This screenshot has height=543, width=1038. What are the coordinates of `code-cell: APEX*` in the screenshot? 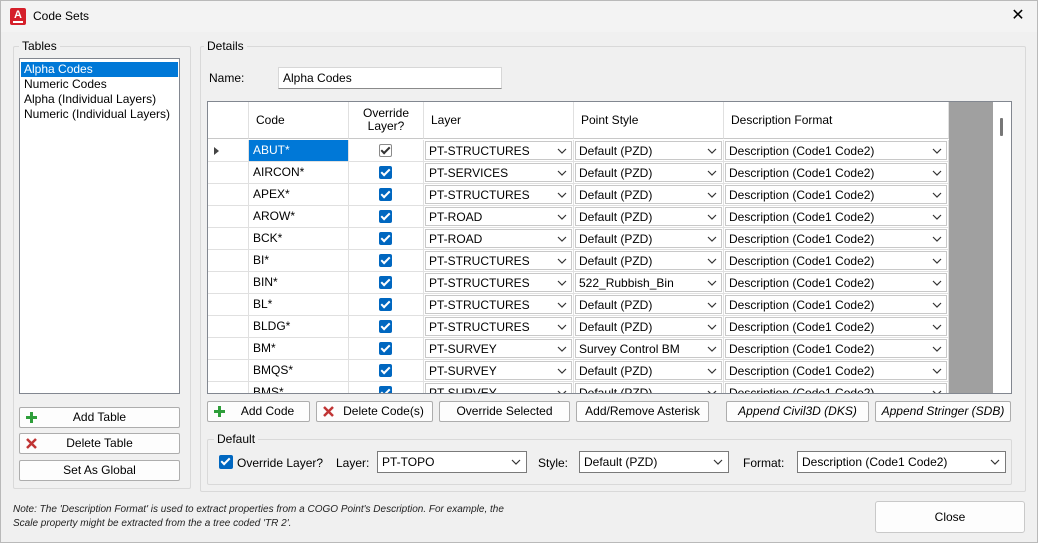 It's located at (299, 195).